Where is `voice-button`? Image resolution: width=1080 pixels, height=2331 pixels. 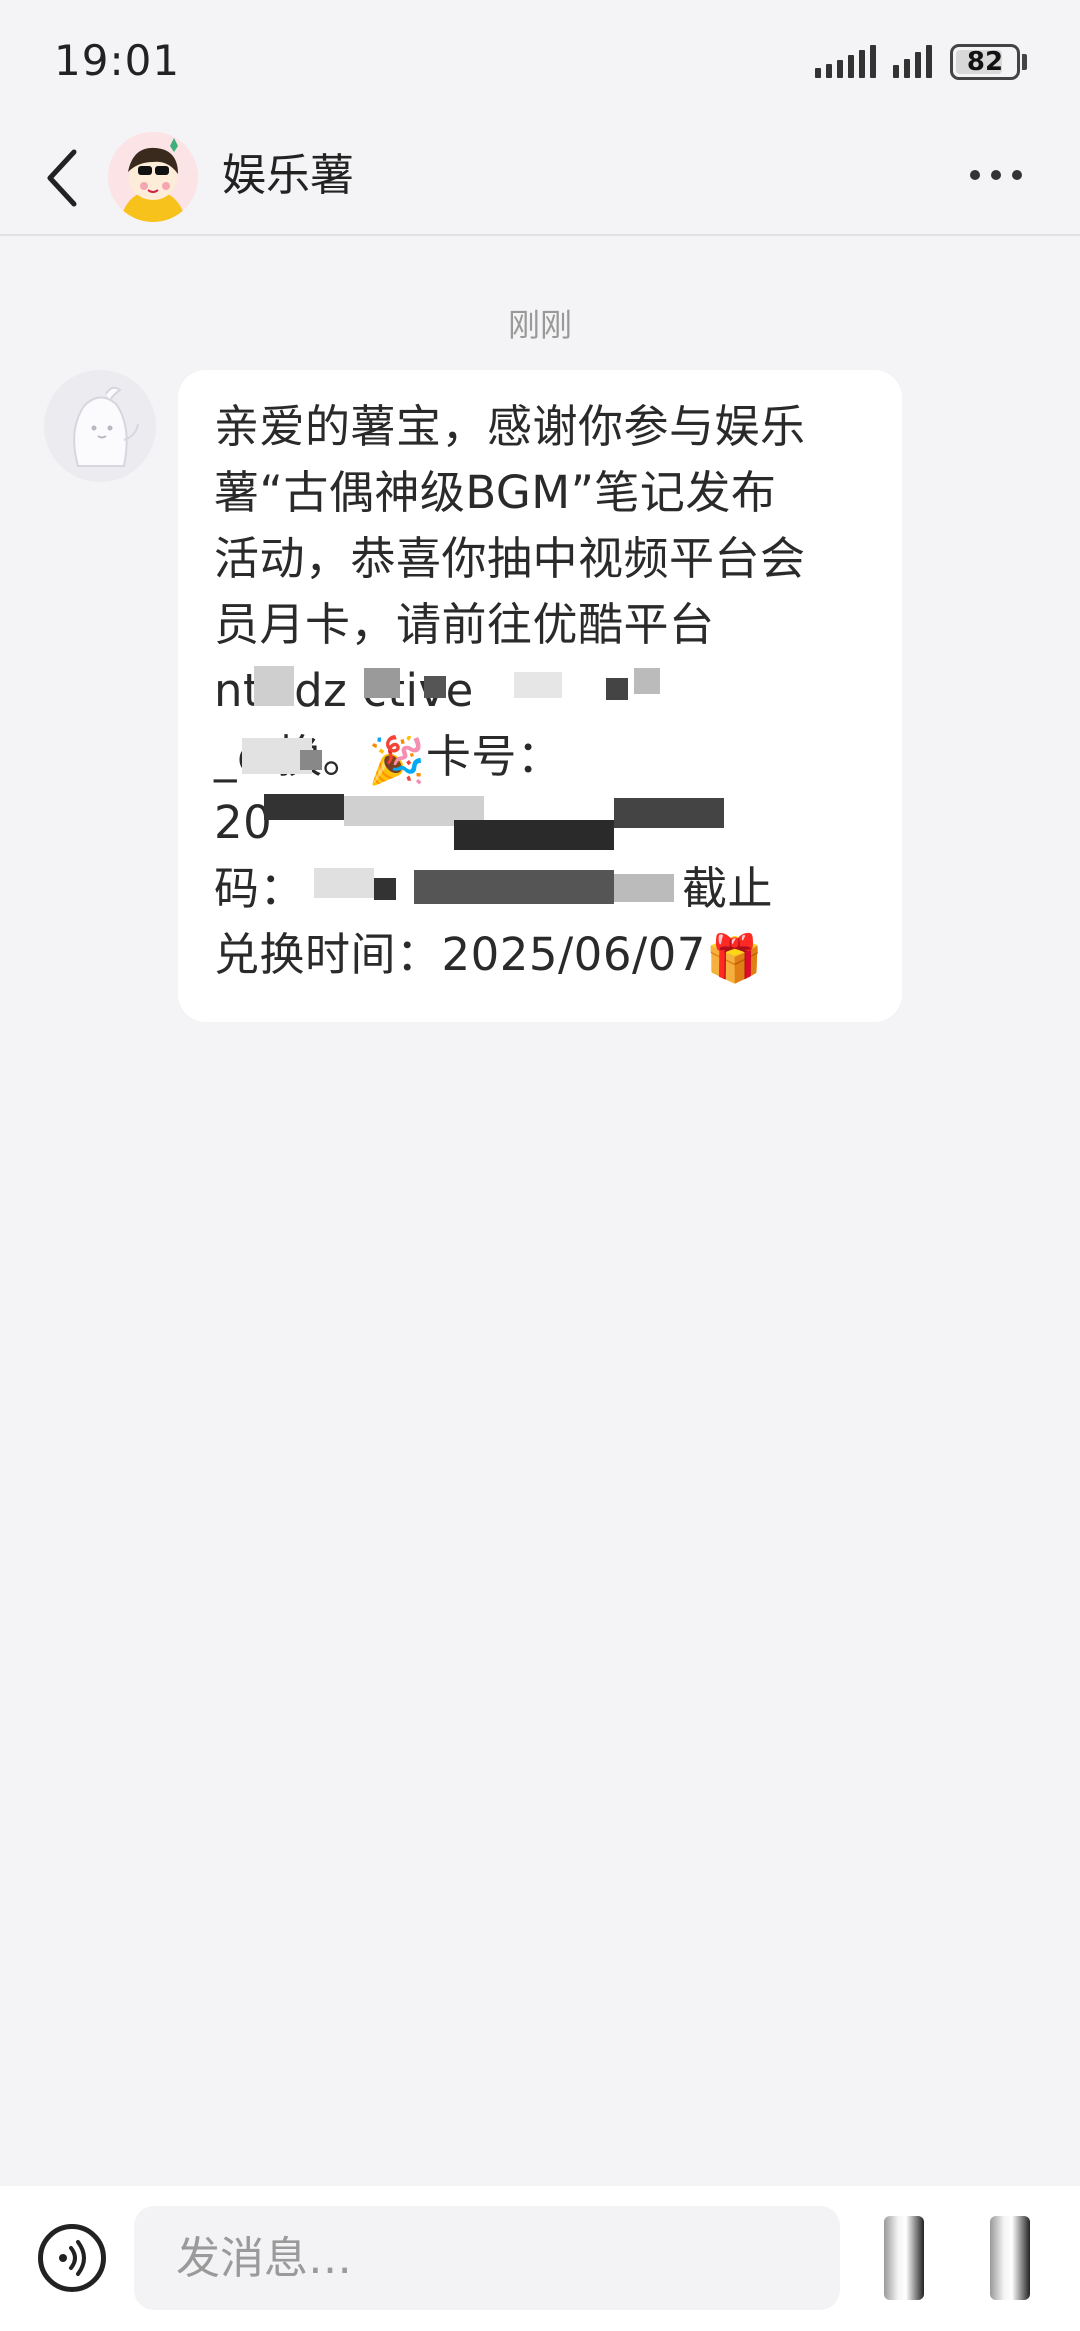
voice-button is located at coordinates (72, 2258).